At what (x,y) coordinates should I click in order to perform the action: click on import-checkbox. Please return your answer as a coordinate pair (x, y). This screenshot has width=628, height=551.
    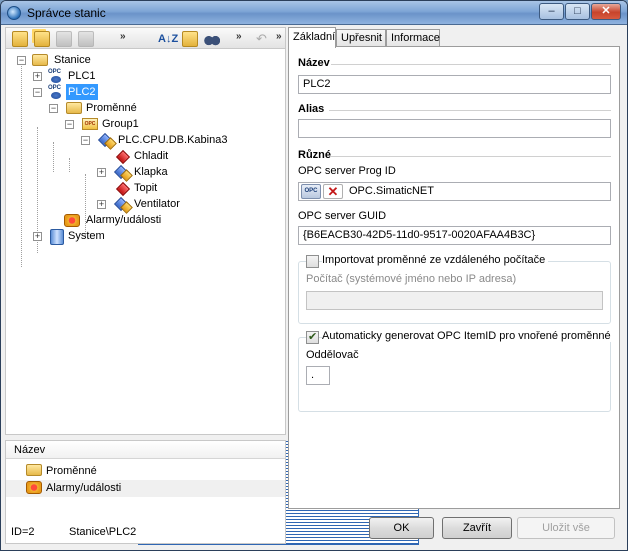
    Looking at the image, I should click on (312, 261).